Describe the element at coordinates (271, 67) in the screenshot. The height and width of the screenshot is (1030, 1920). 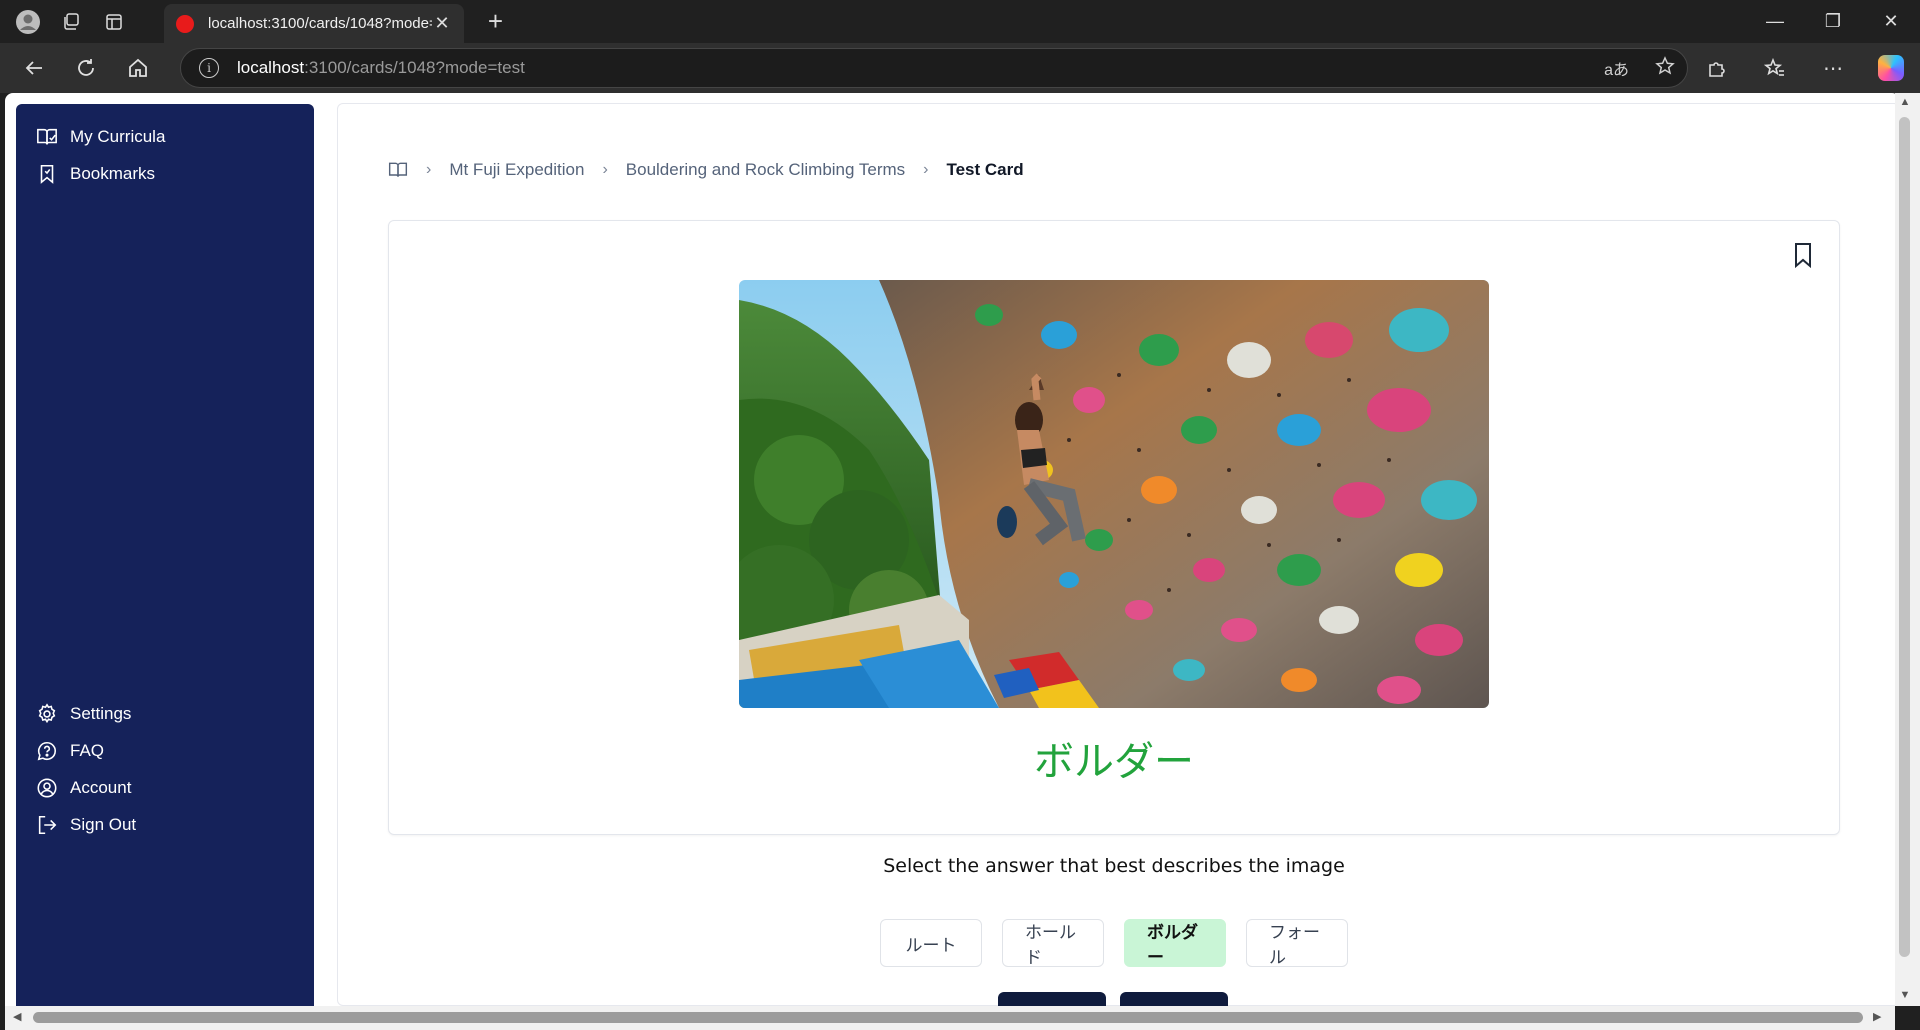
I see `url-host: localhost` at that location.